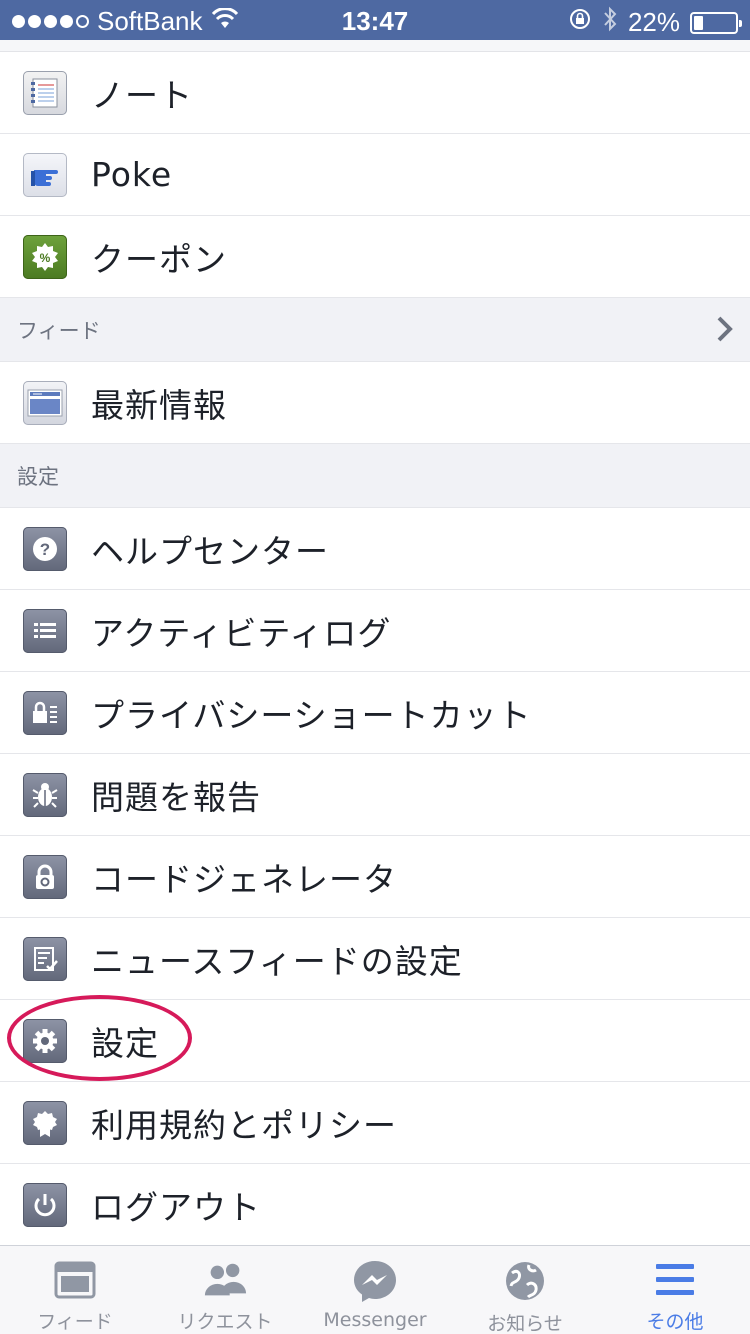  Describe the element at coordinates (45, 402) in the screenshot. I see `news-feed-icon` at that location.